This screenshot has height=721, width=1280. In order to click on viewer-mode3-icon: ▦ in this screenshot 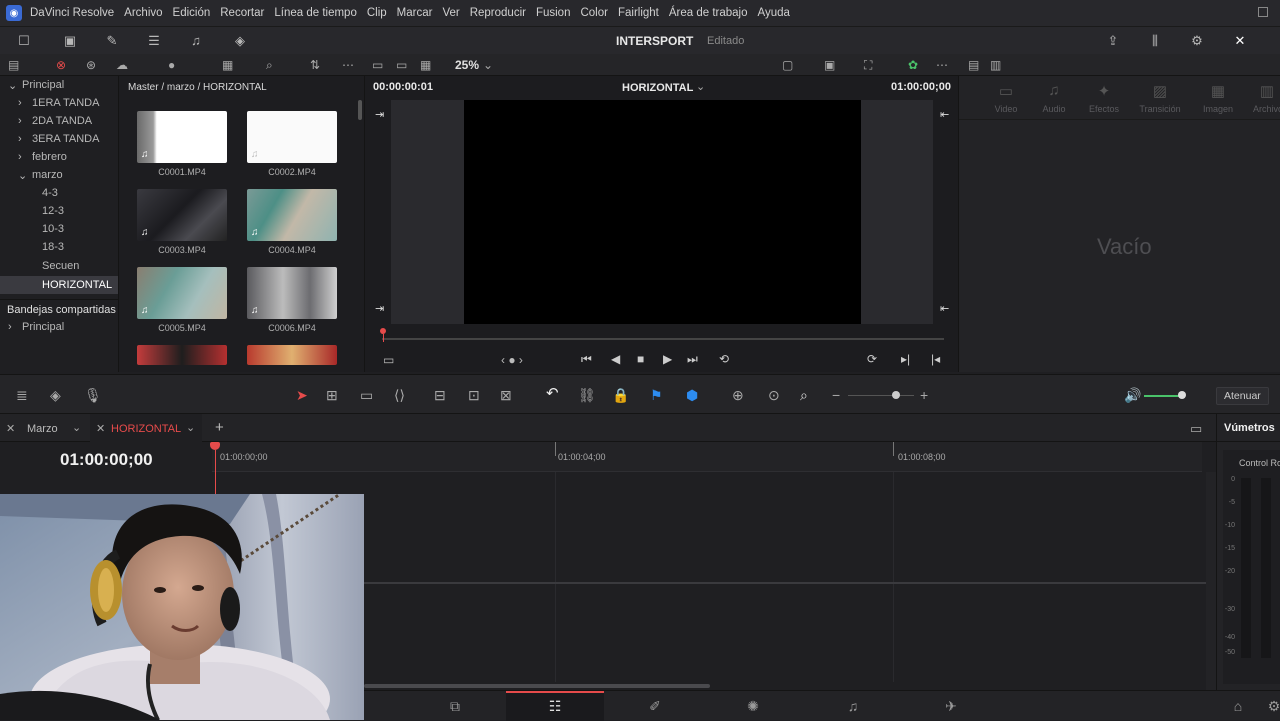, I will do `click(425, 65)`.